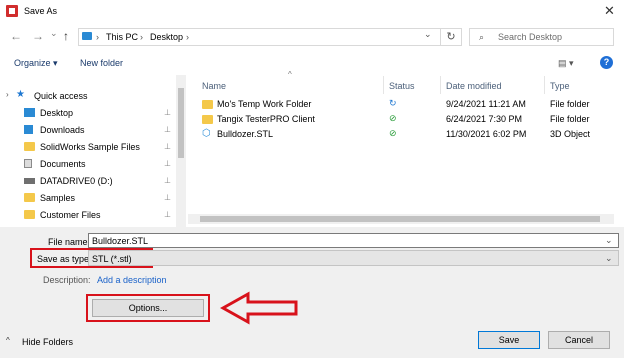 This screenshot has width=624, height=358. What do you see at coordinates (69, 242) in the screenshot?
I see `file-name-label: File name:` at bounding box center [69, 242].